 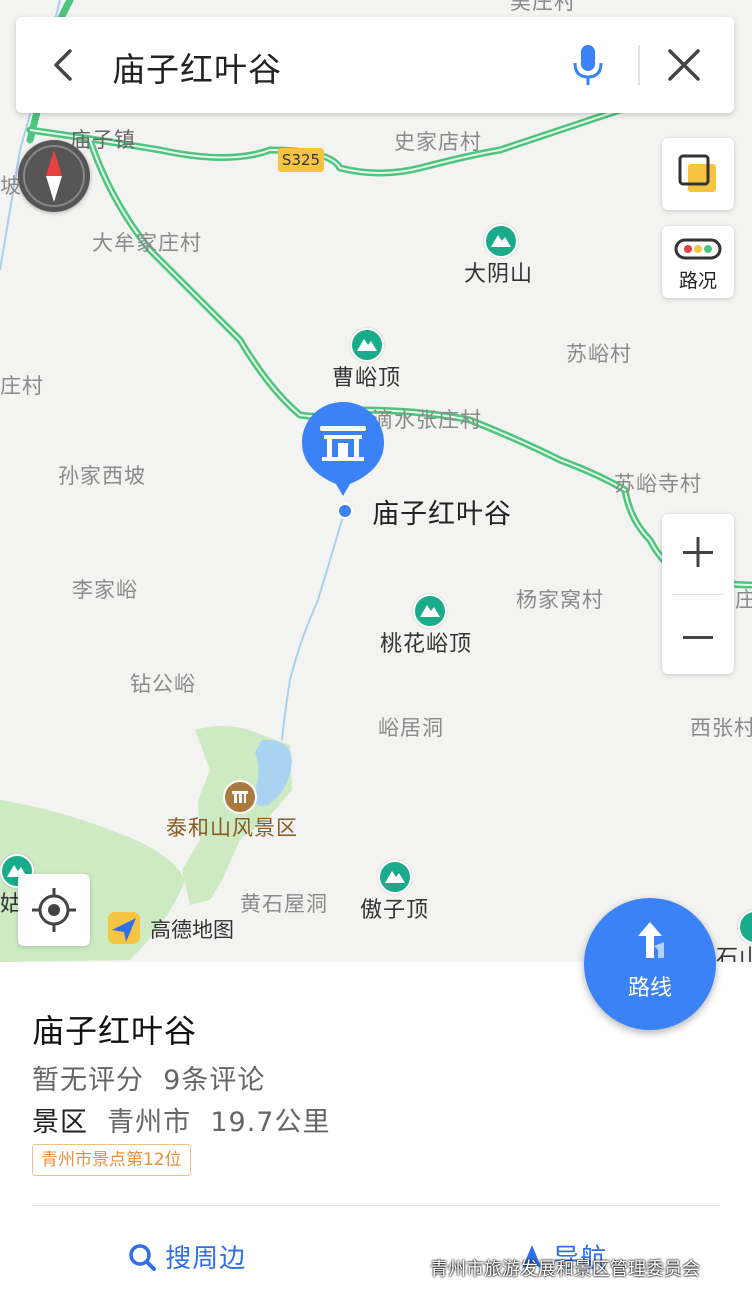 I want to click on road-badge: S325, so click(x=301, y=160).